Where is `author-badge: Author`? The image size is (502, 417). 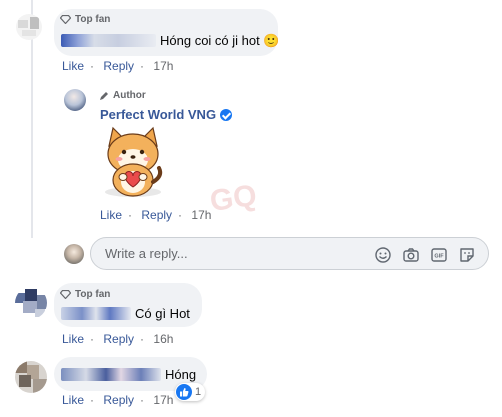
author-badge: Author is located at coordinates (122, 95).